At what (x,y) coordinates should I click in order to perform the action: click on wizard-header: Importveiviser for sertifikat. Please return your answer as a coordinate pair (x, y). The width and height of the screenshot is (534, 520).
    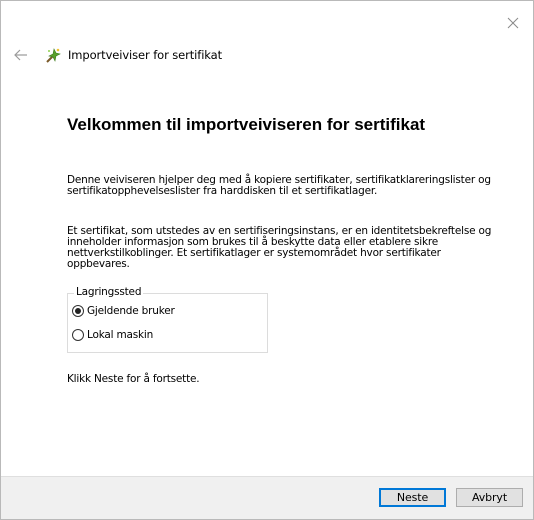
    Looking at the image, I should click on (117, 55).